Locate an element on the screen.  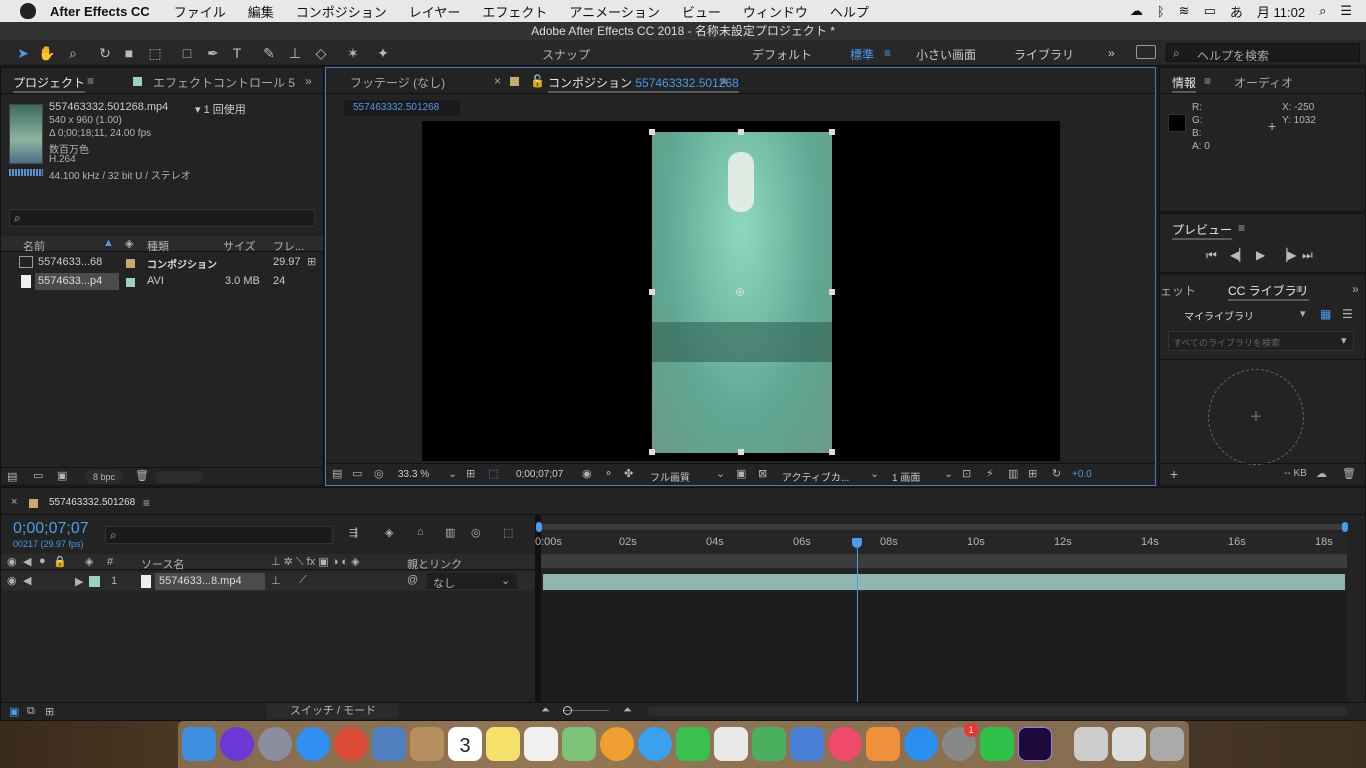
menu-effect: エフェクト is located at coordinates (514, 11).